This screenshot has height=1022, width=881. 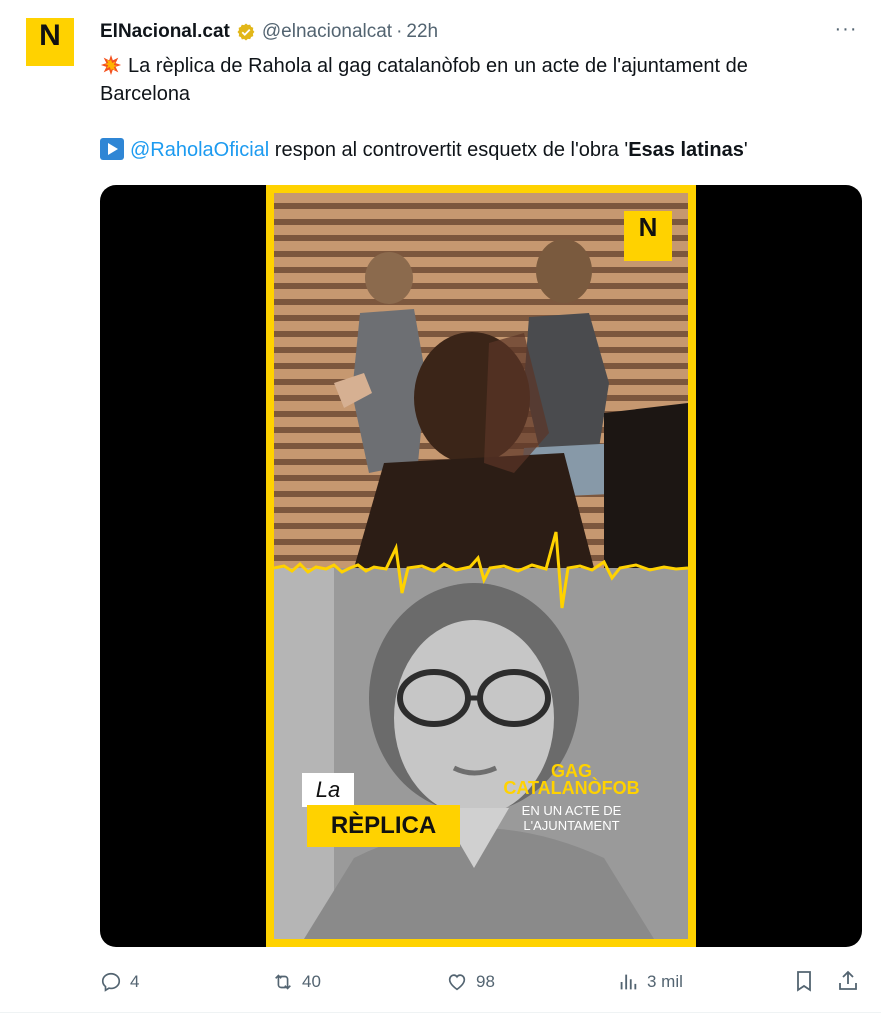 I want to click on timestamp: 22h, so click(x=422, y=32).